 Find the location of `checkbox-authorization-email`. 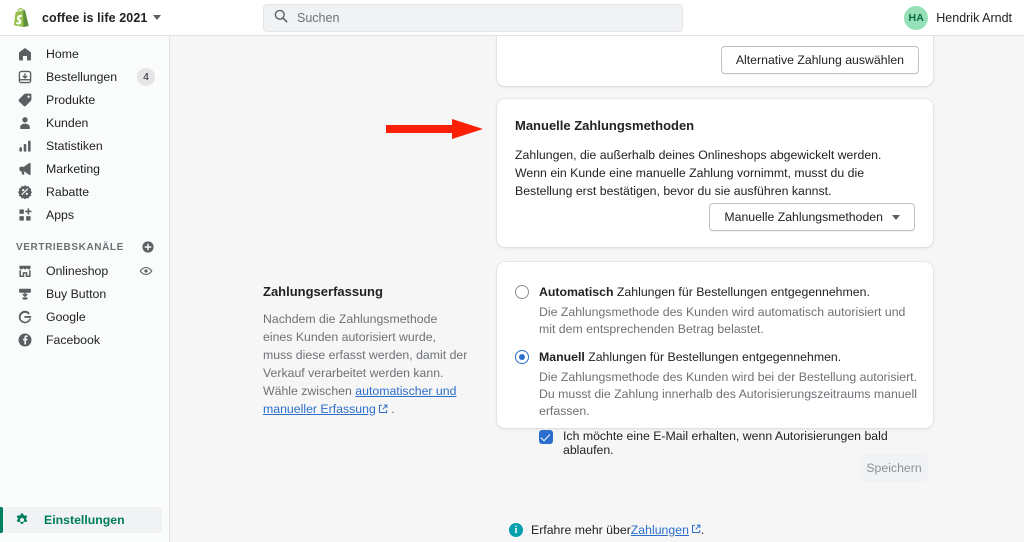

checkbox-authorization-email is located at coordinates (546, 437).